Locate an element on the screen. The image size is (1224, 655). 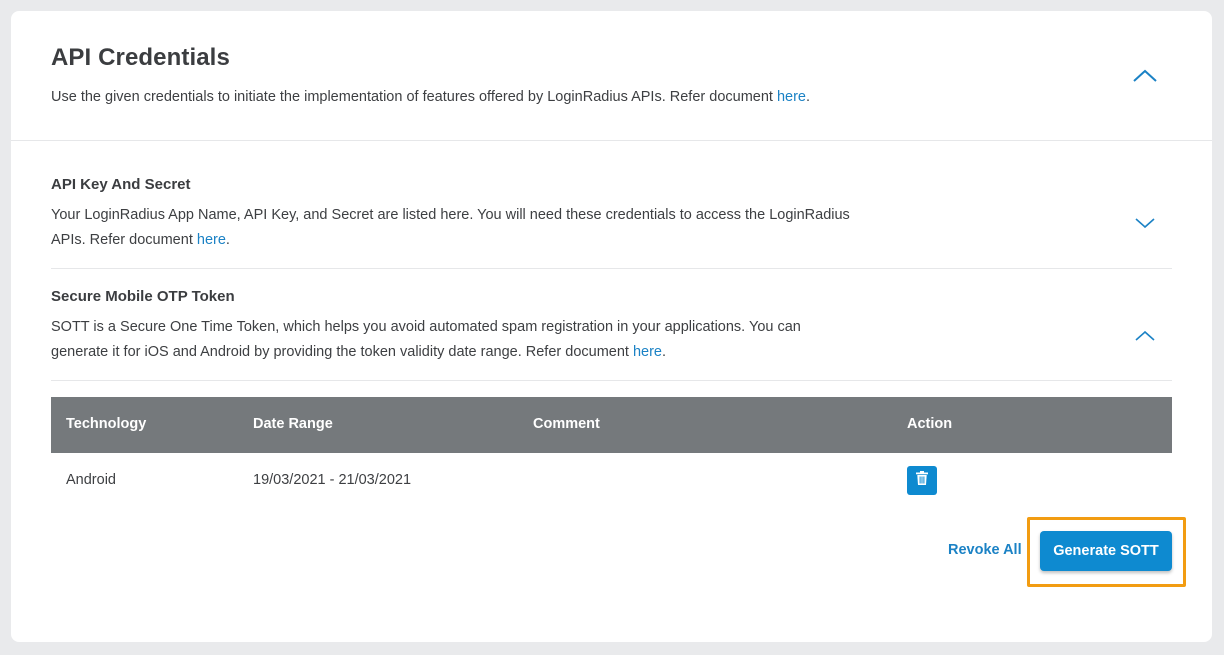
section-title: Secure Mobile OTP Token is located at coordinates (143, 296).